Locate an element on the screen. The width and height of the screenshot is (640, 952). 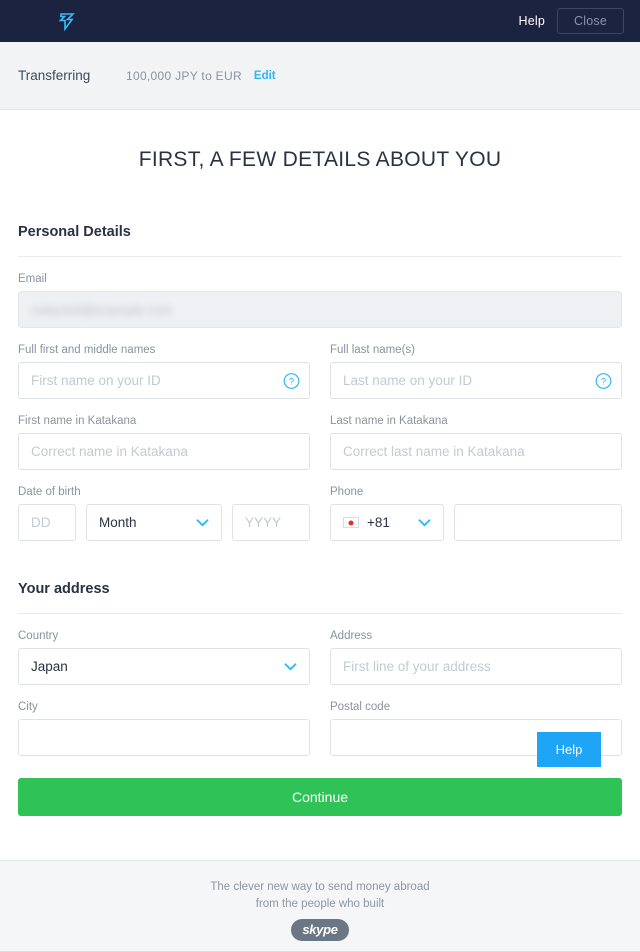
city-postal-row: City Postal code is located at coordinates (320, 728).